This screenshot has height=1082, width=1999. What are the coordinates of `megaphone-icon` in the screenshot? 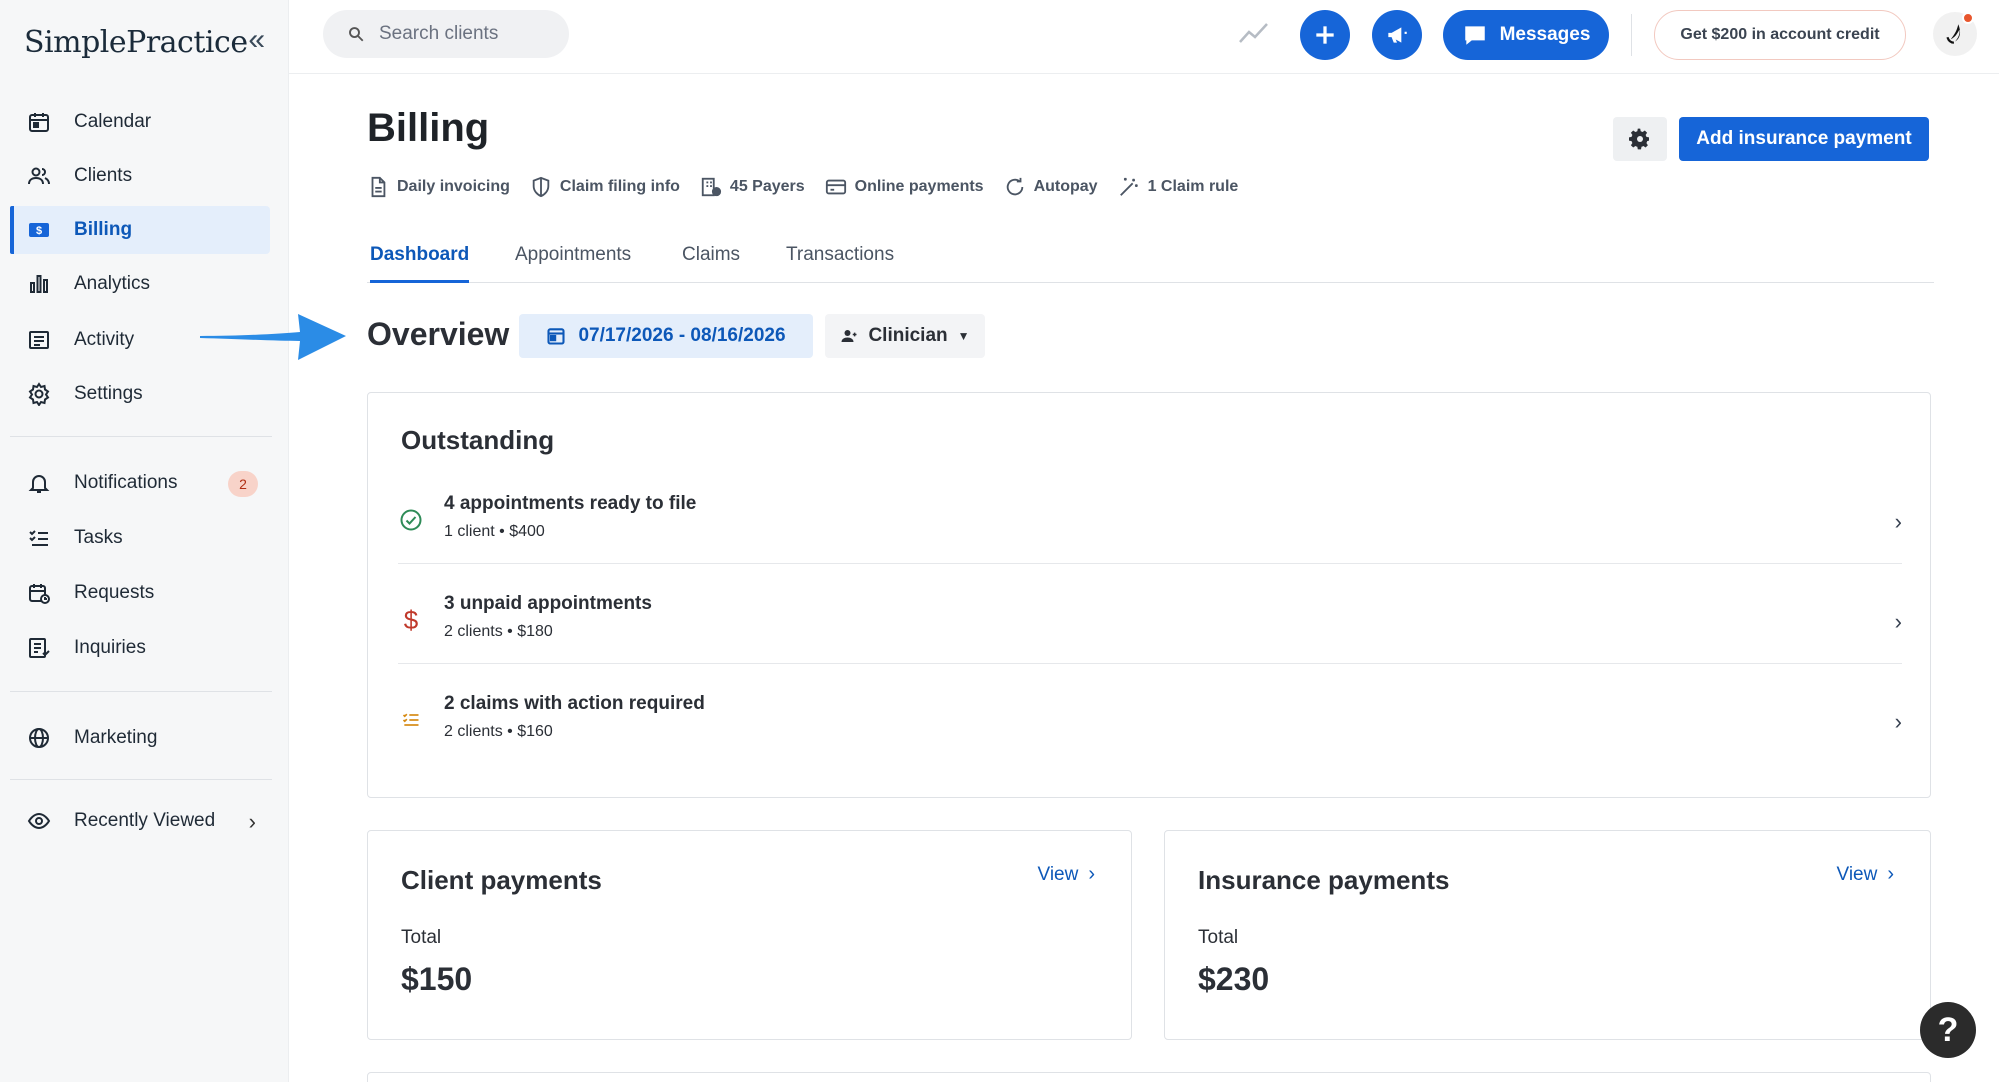 It's located at (1397, 35).